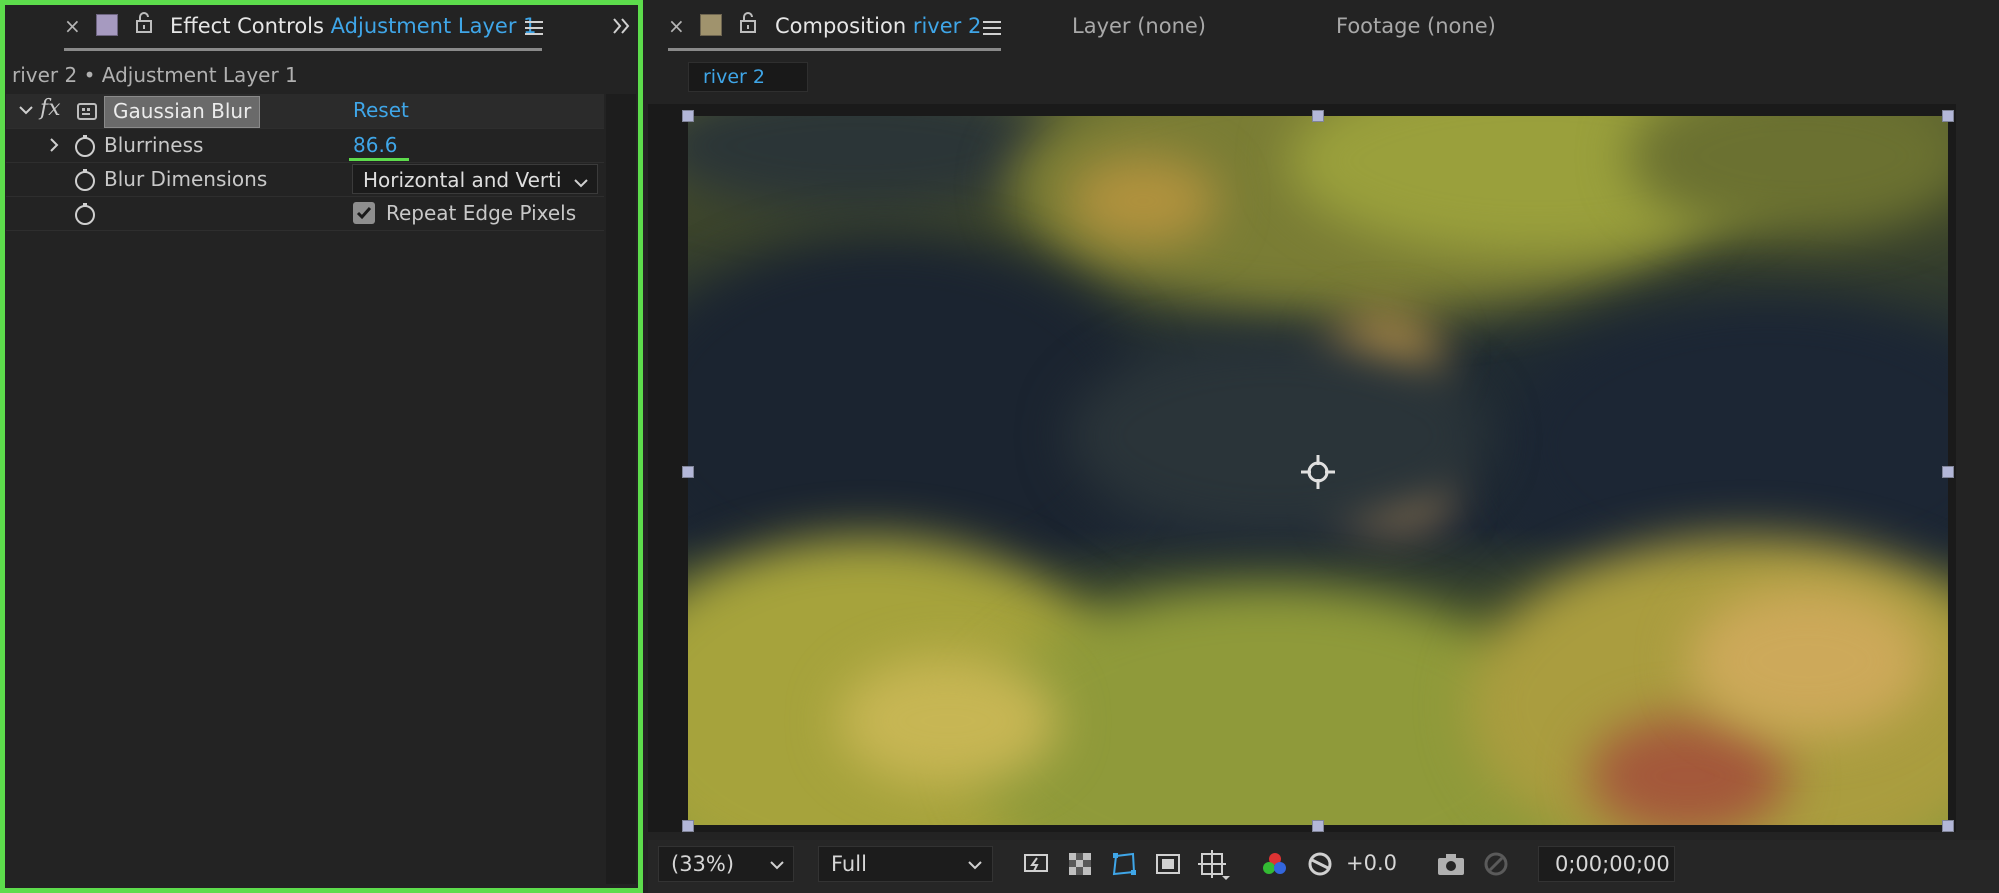 The width and height of the screenshot is (1999, 893). What do you see at coordinates (433, 26) in the screenshot?
I see `tab-layer-name: Adjustment Layer 1` at bounding box center [433, 26].